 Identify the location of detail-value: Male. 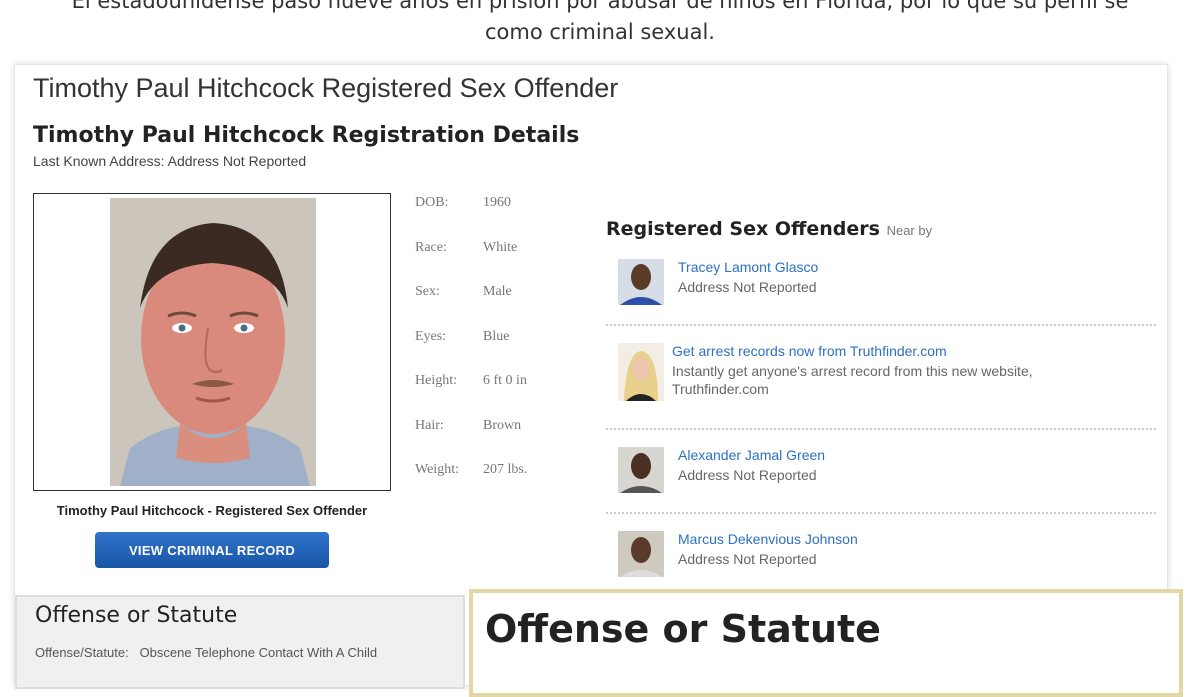
(497, 291).